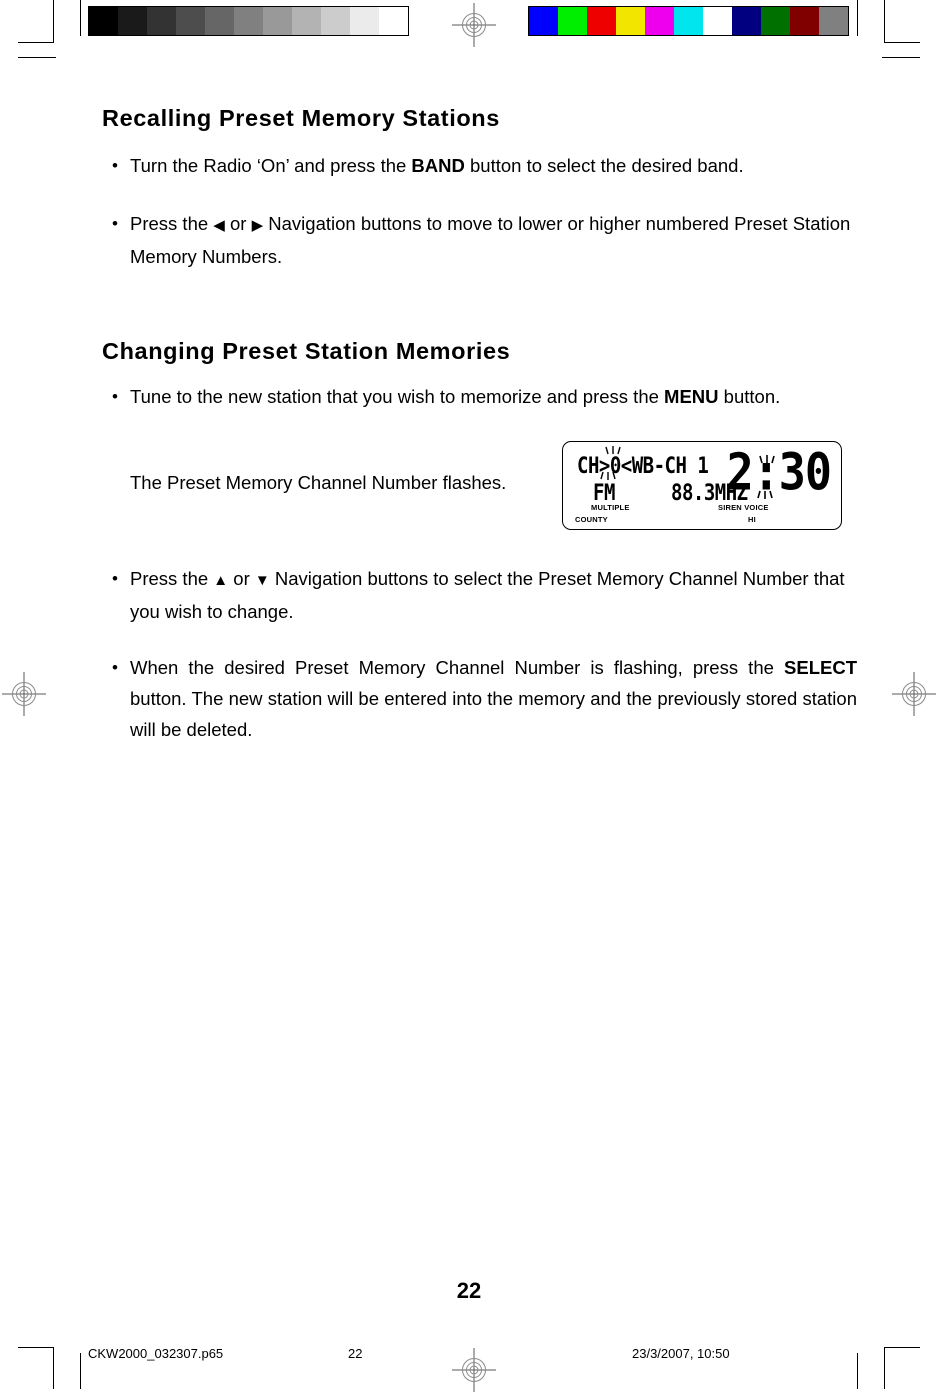 The width and height of the screenshot is (938, 1392). I want to click on lcd-label-hi: HI, so click(752, 519).